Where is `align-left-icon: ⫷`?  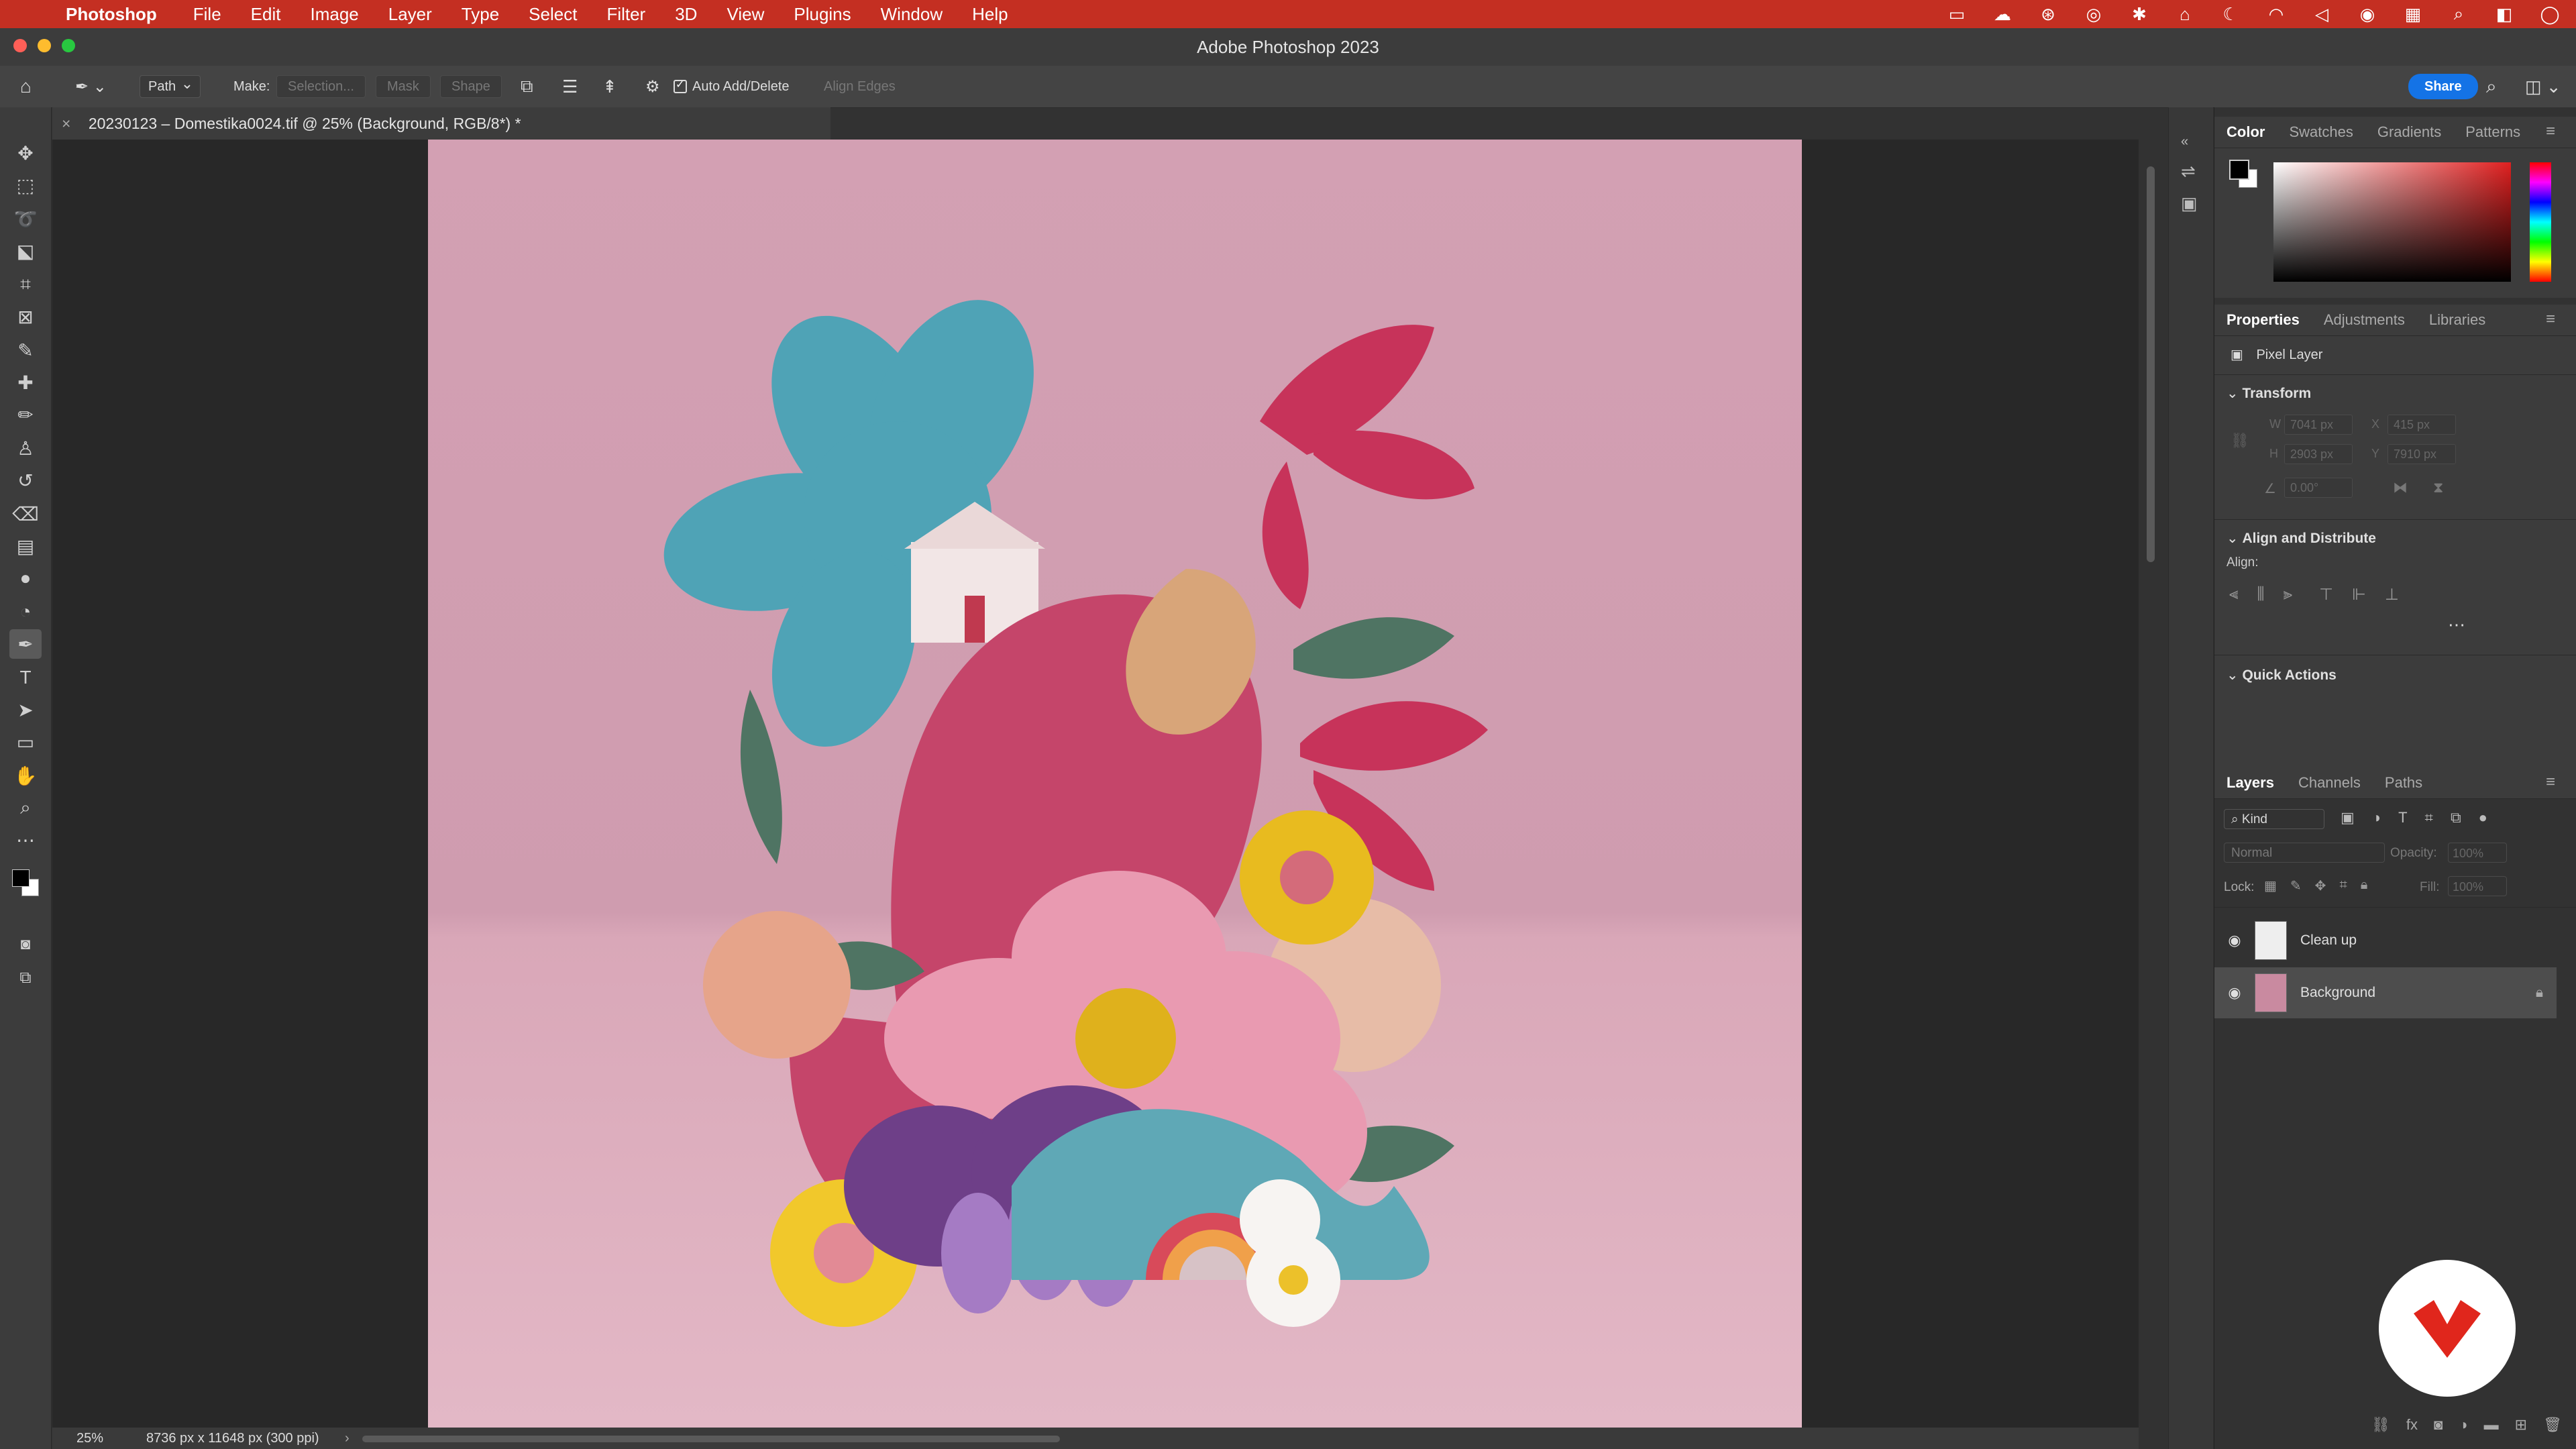
align-left-icon: ⫷ is located at coordinates (2234, 594).